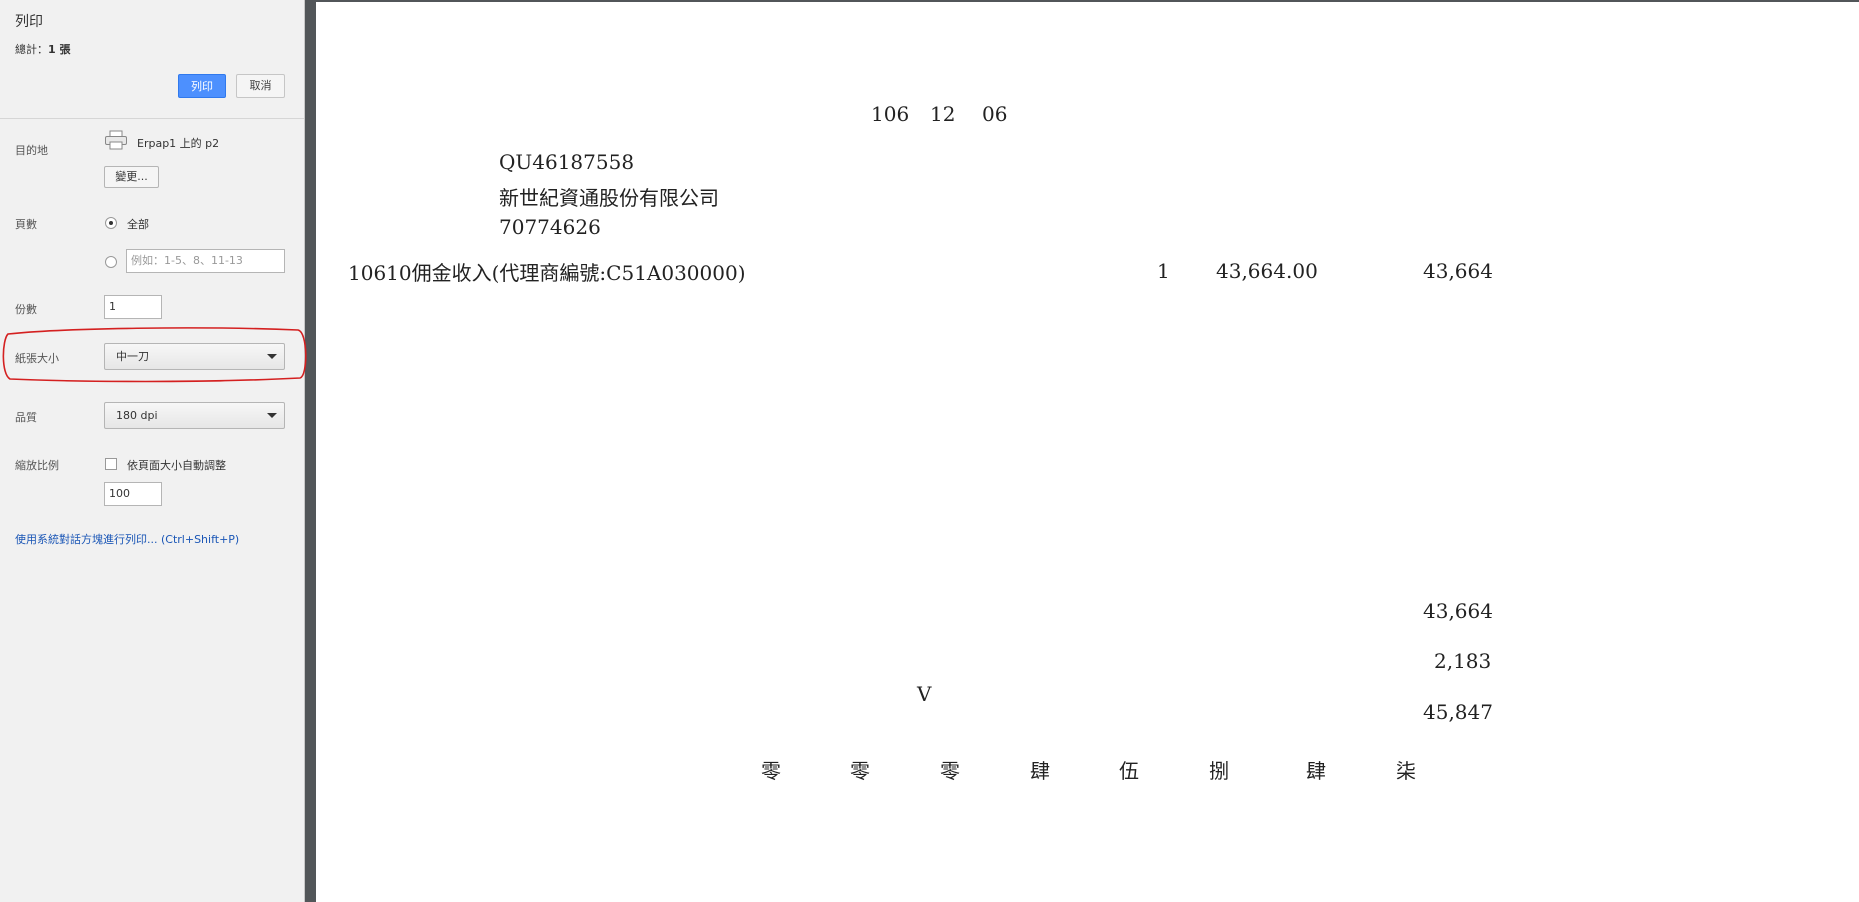 This screenshot has width=1859, height=902. Describe the element at coordinates (59, 49) in the screenshot. I see `total-value: 1 張` at that location.